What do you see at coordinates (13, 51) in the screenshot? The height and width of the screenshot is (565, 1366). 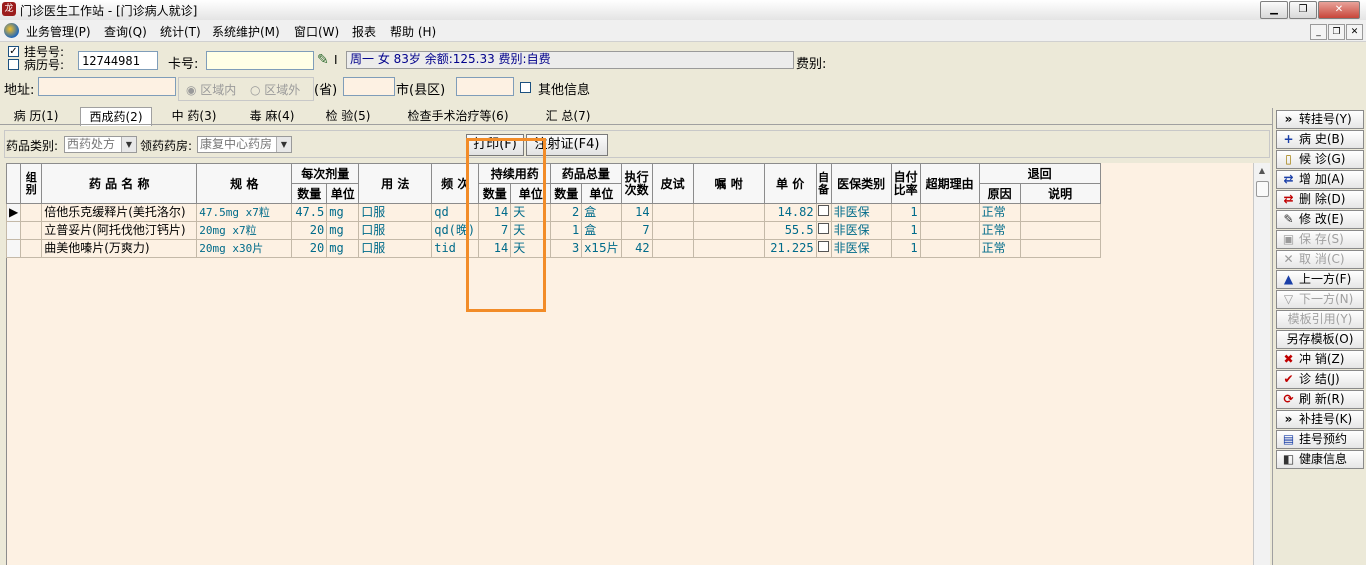 I see `reg-no-checkbox: ✓` at bounding box center [13, 51].